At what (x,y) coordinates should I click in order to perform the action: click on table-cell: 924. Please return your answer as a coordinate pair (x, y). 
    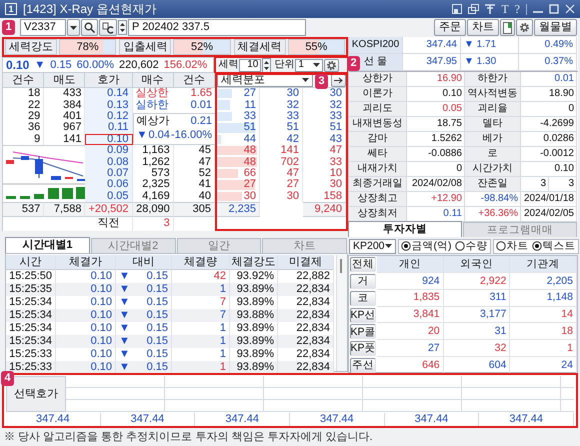
    Looking at the image, I should click on (410, 281).